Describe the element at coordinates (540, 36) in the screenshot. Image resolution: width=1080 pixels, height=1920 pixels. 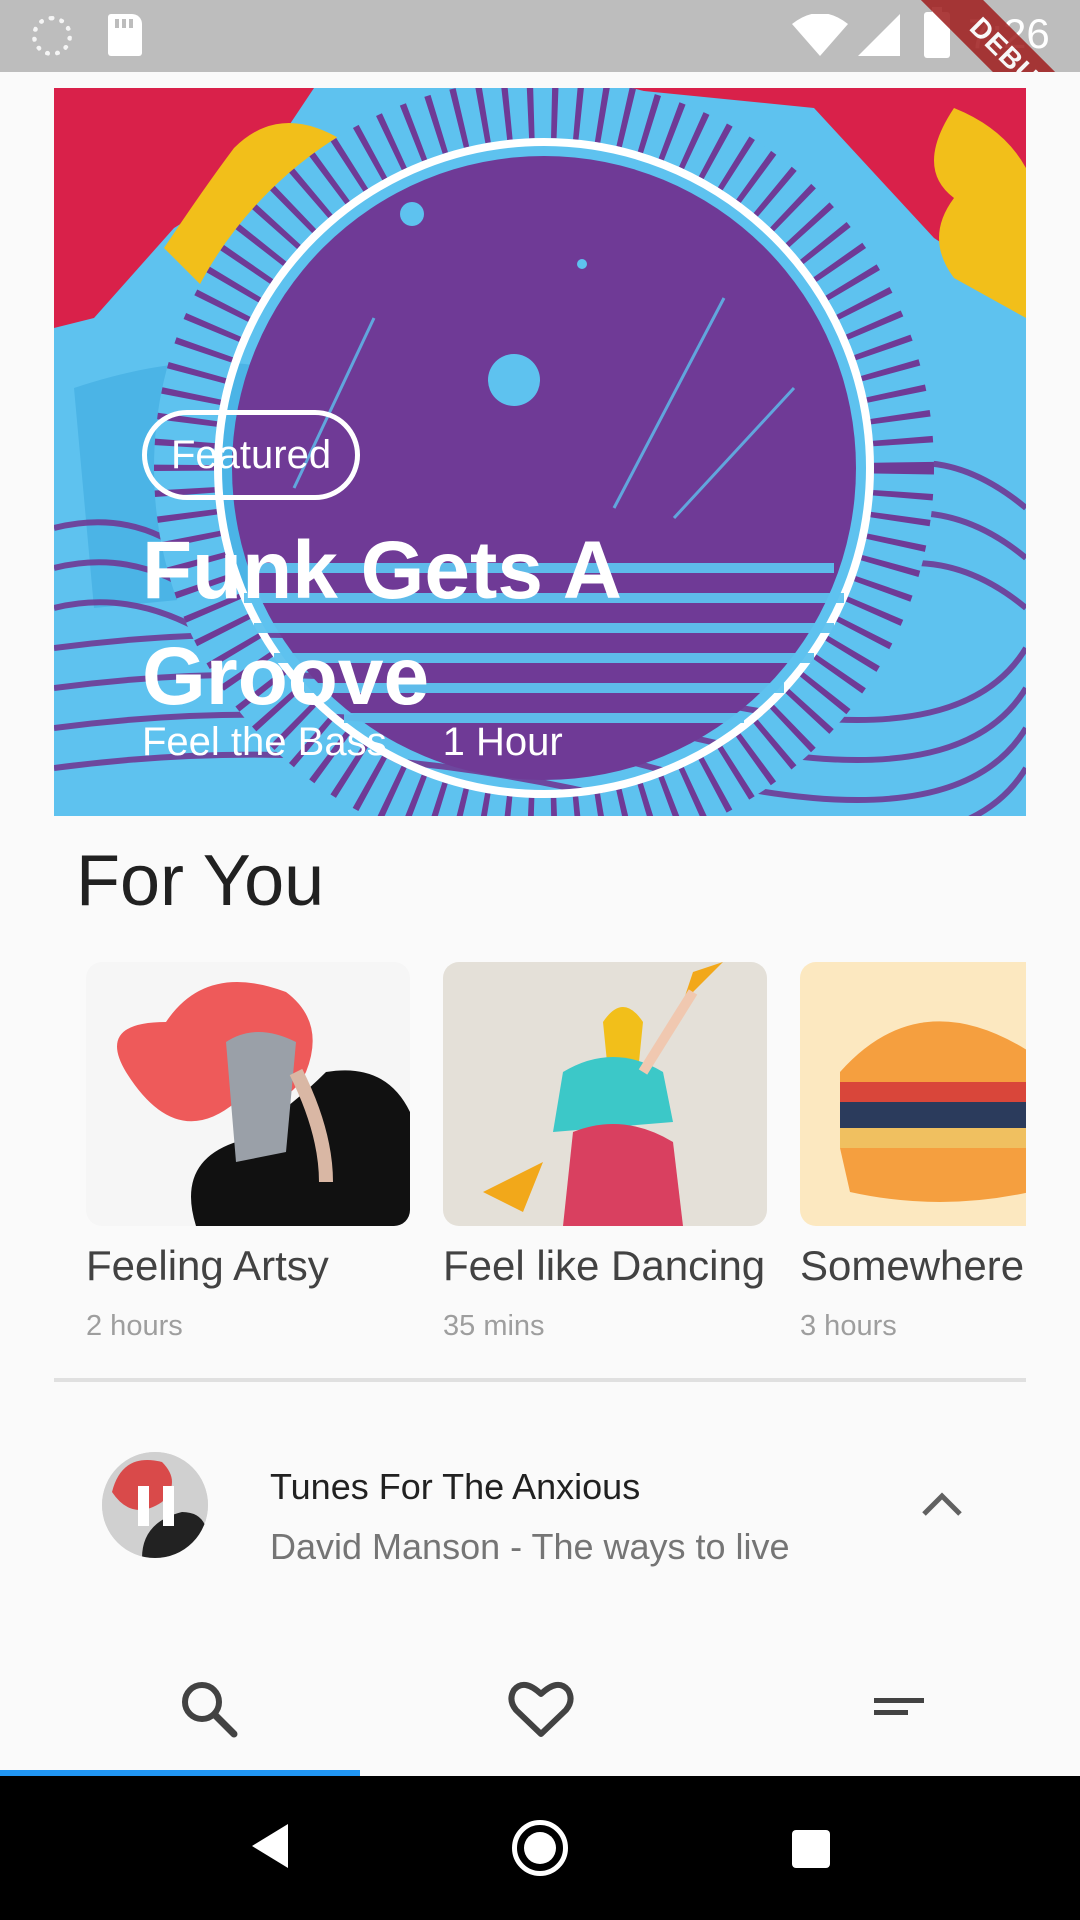
I see `status-bar: 7:26 DEBUG` at that location.